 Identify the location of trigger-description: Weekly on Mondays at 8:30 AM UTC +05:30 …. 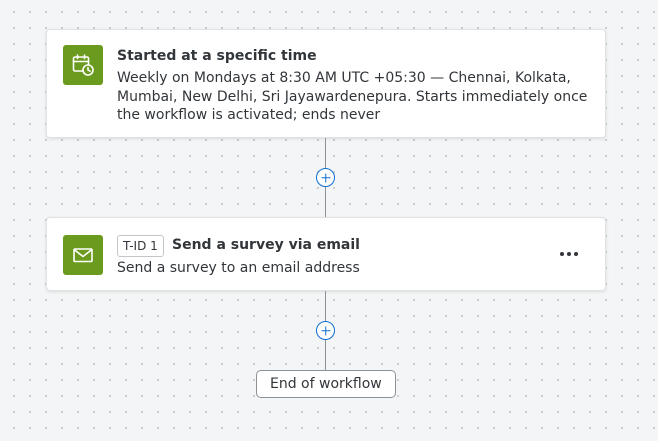
(352, 96).